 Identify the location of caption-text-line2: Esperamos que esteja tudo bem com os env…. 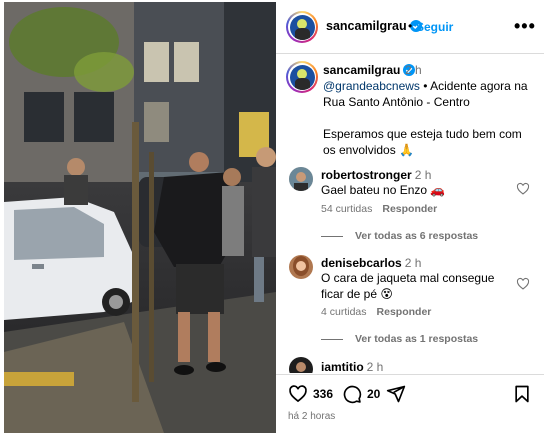
(422, 142).